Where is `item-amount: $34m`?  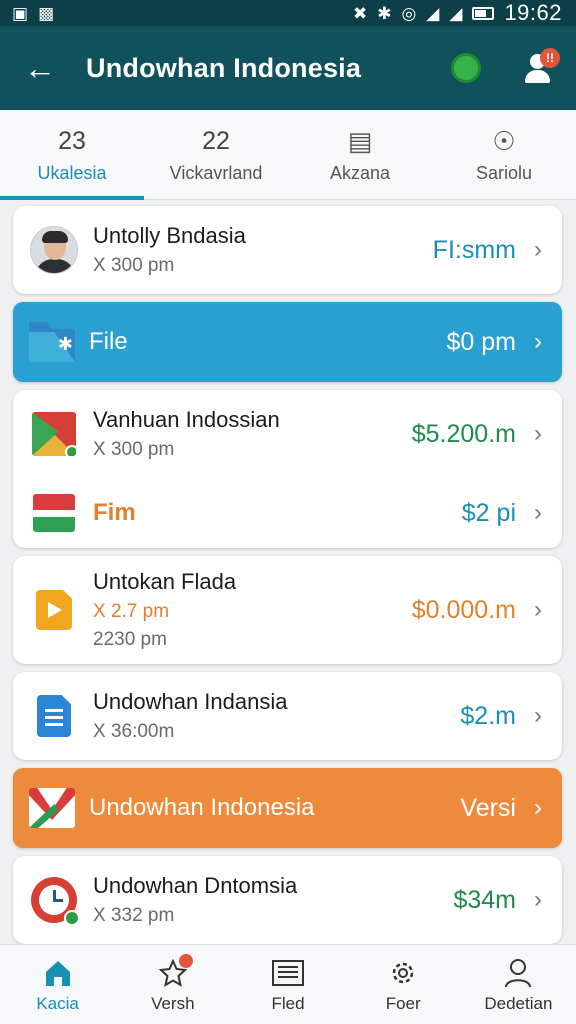
item-amount: $34m is located at coordinates (484, 899).